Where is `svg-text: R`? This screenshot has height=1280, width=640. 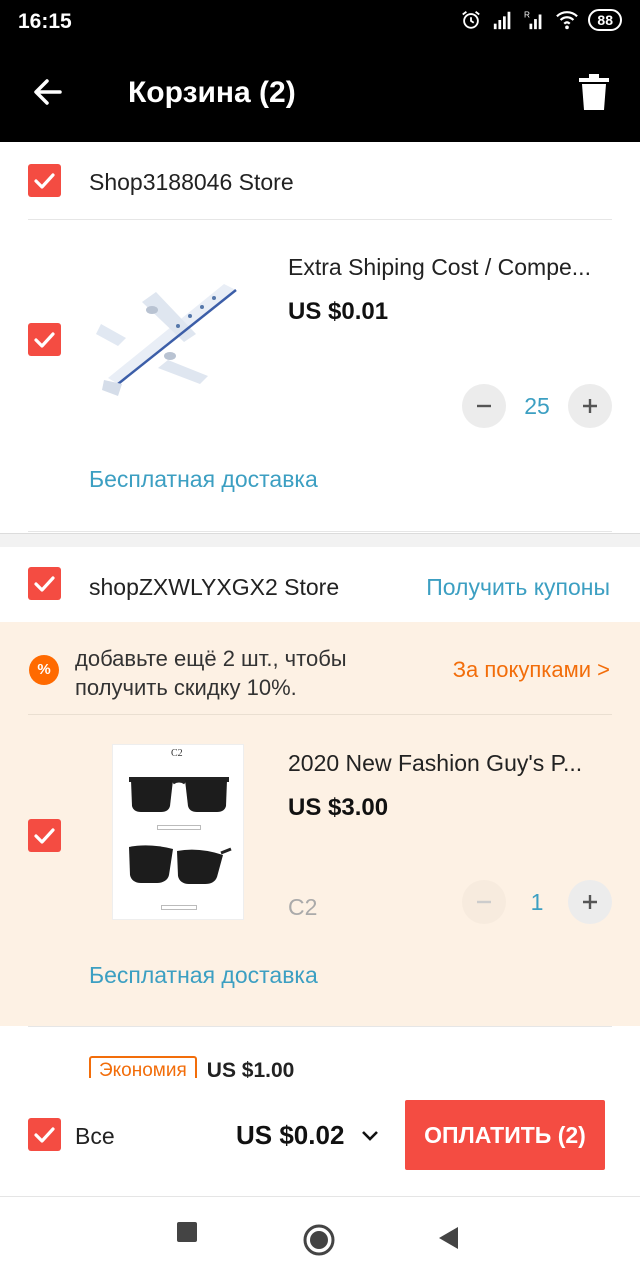 svg-text: R is located at coordinates (527, 14).